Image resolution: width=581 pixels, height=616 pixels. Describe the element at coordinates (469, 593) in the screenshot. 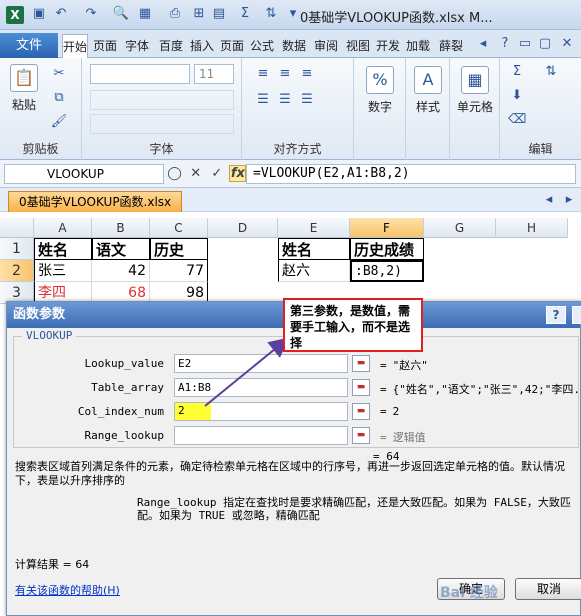

I see `watermark: Bai 经验` at that location.